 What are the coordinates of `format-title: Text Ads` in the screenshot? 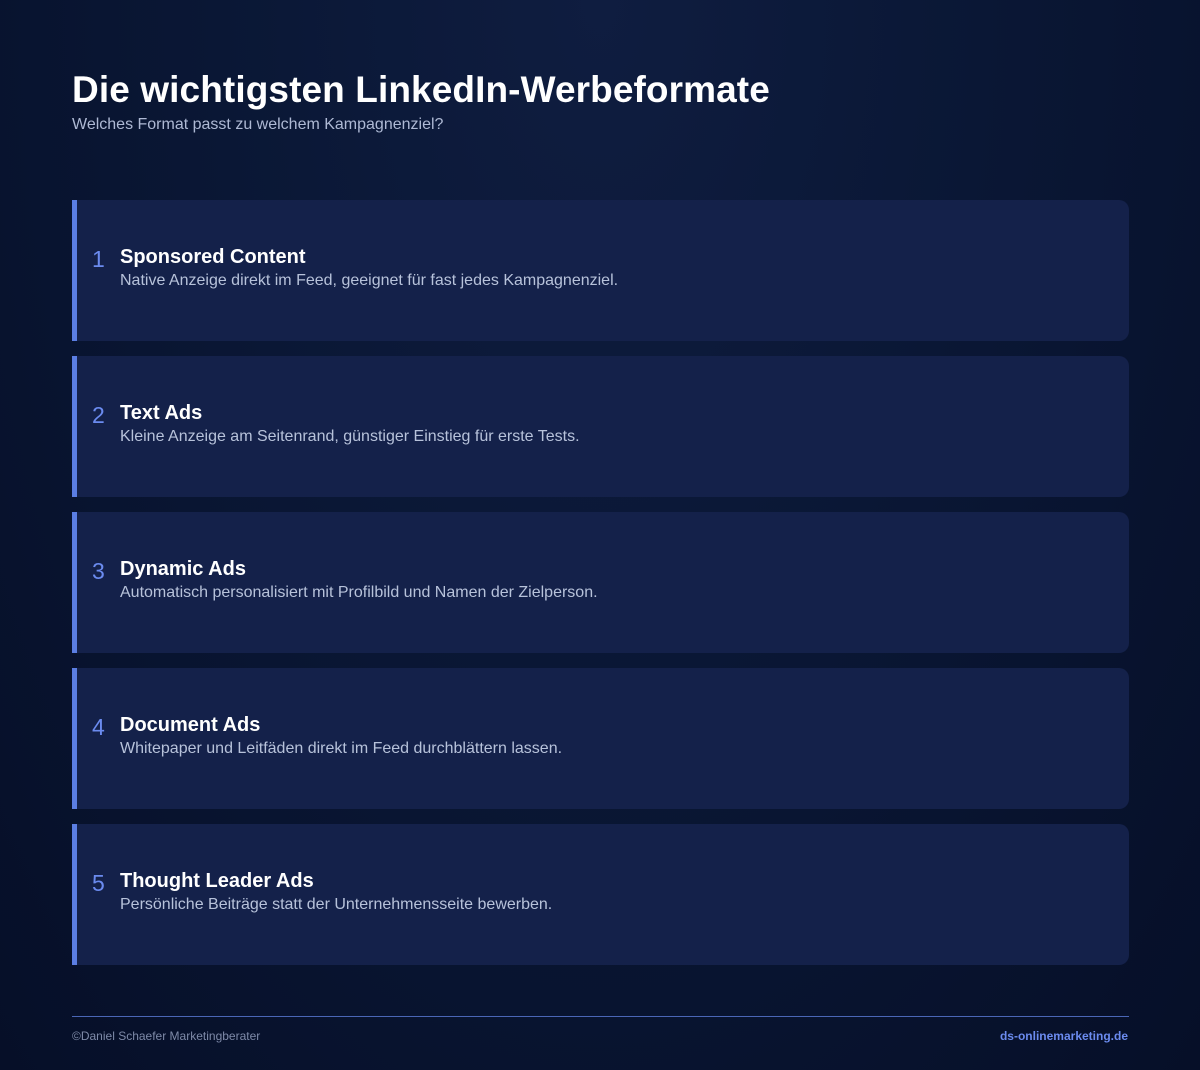 It's located at (161, 413).